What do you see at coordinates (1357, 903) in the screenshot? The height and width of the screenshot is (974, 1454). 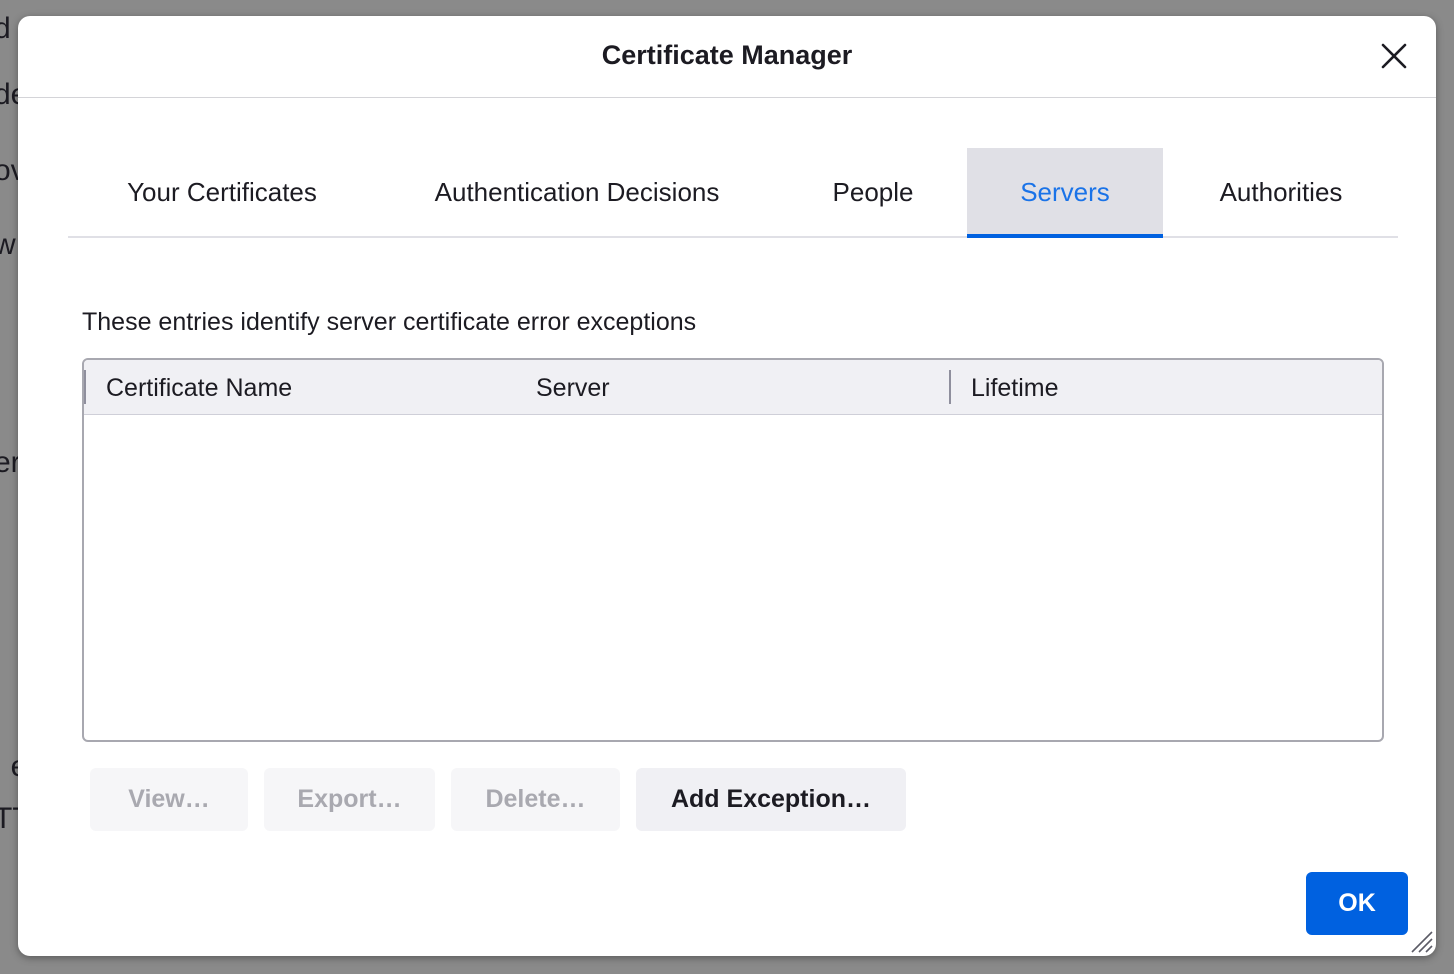 I see `ok-button: OK` at bounding box center [1357, 903].